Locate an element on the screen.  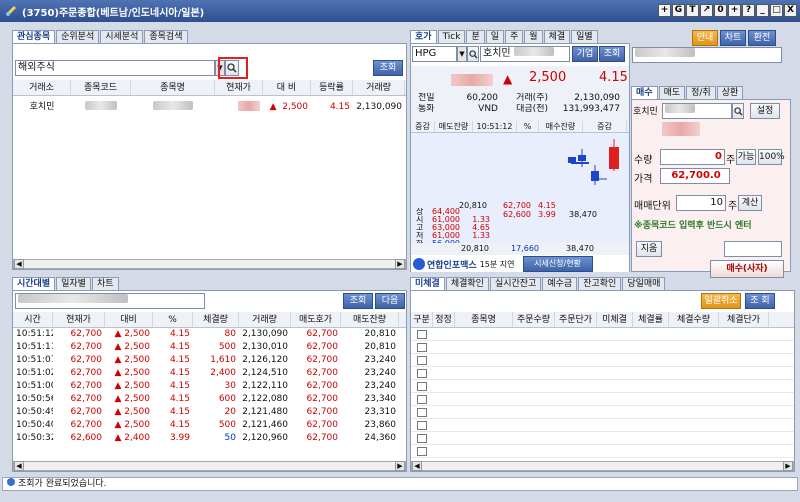
exchange-button: 환전 is located at coordinates (762, 38).